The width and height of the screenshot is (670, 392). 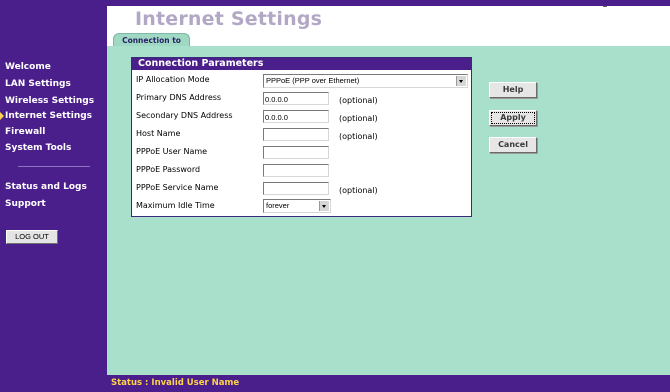 I want to click on secondary-dns-label: Secondary DNS Address, so click(x=184, y=115).